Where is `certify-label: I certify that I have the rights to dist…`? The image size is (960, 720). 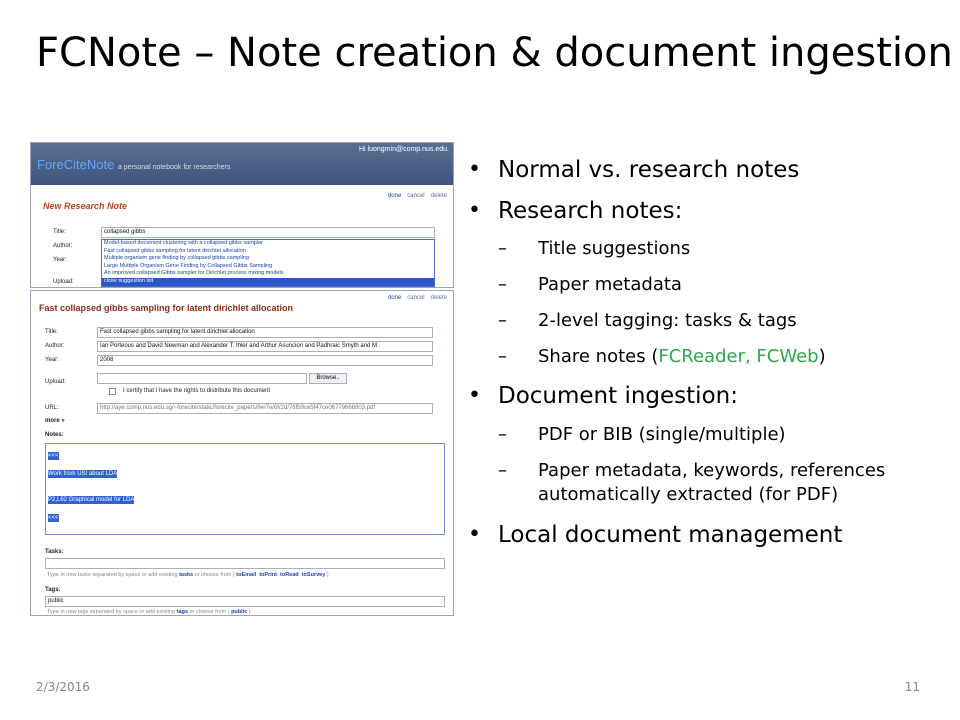
certify-label: I certify that I have the rights to dist… is located at coordinates (197, 391).